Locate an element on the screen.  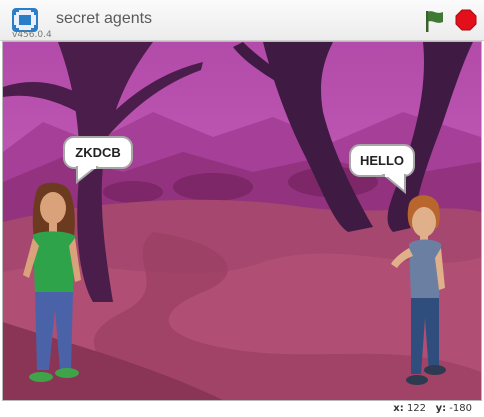
project-title: secret agents is located at coordinates (104, 18).